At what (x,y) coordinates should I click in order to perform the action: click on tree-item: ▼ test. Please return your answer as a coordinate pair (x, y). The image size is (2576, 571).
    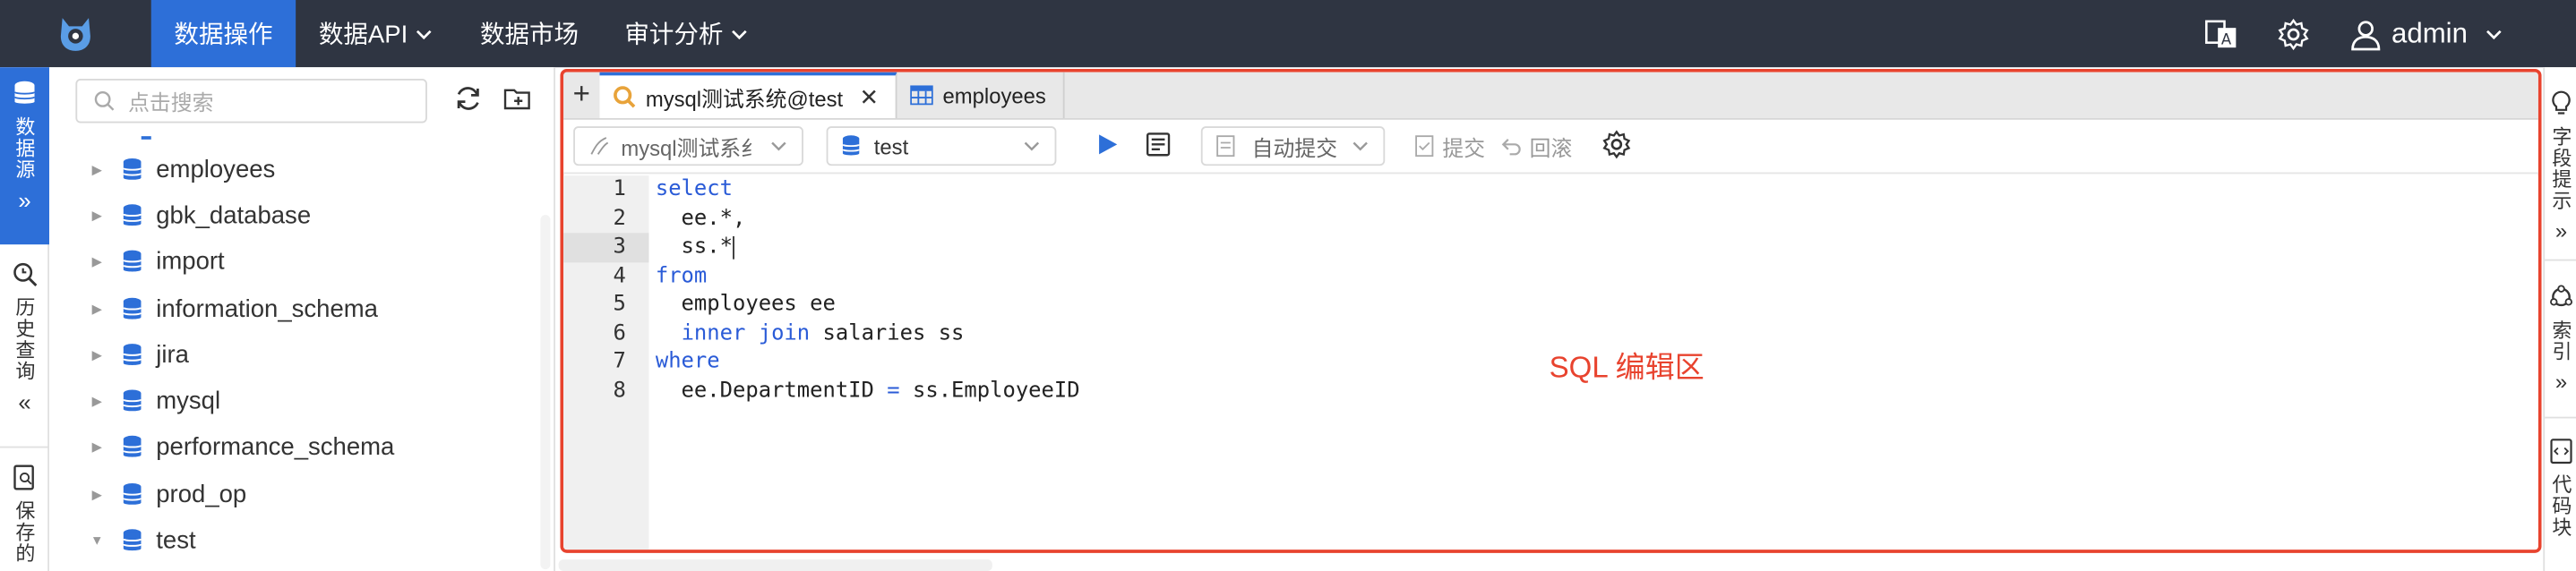
    Looking at the image, I should click on (295, 540).